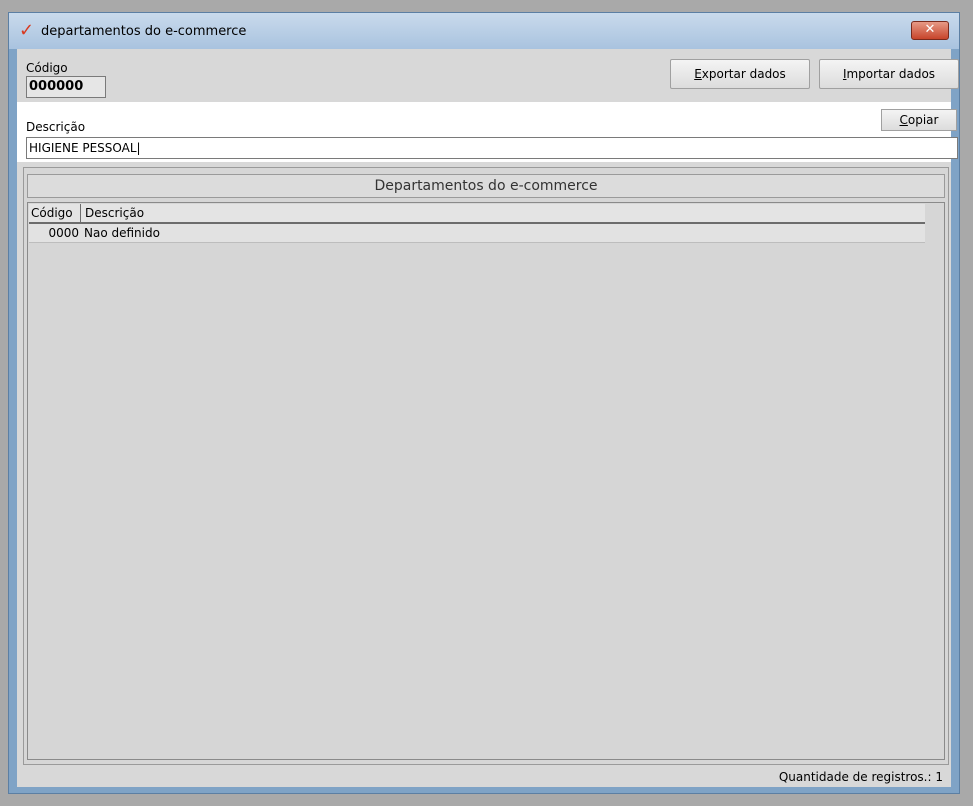  What do you see at coordinates (889, 74) in the screenshot?
I see `importar-dados-button: Importar dados` at bounding box center [889, 74].